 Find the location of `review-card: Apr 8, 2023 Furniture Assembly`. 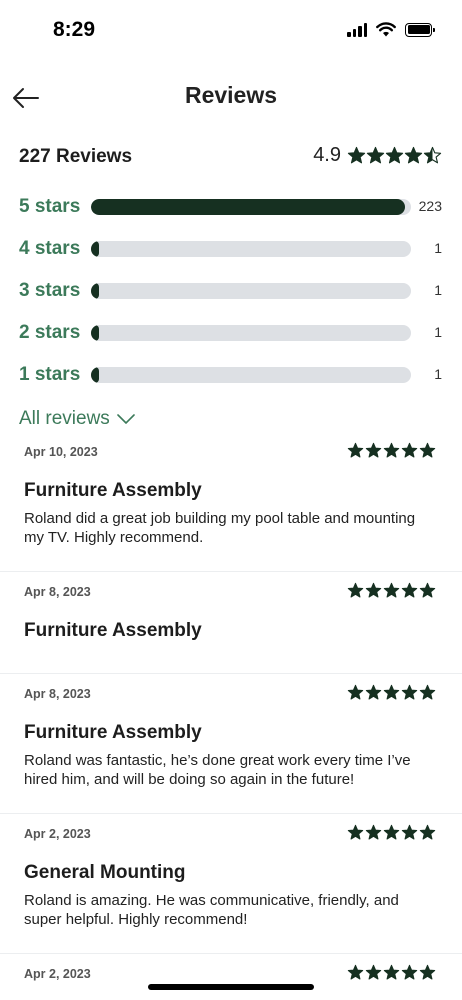

review-card: Apr 8, 2023 Furniture Assembly is located at coordinates (231, 623).